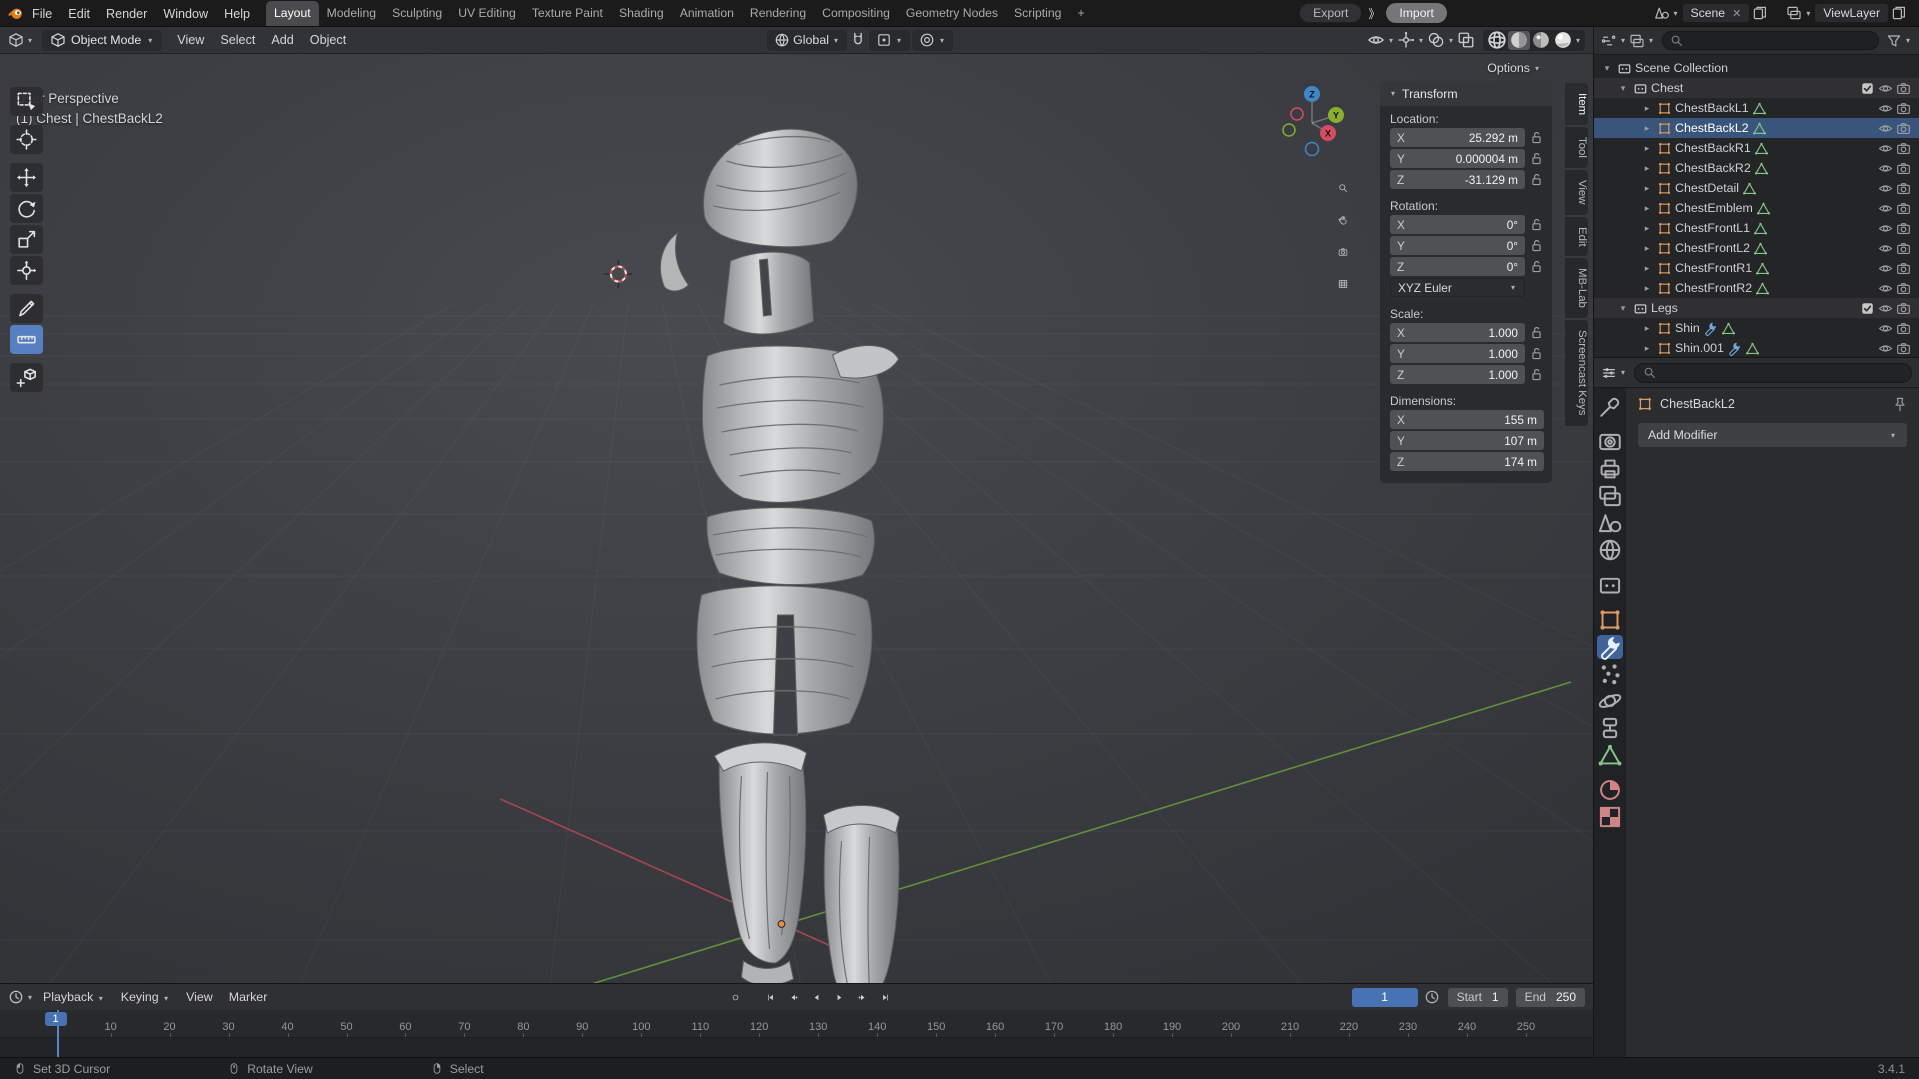 The height and width of the screenshot is (1079, 1919). What do you see at coordinates (42, 14) in the screenshot?
I see `menu-file: File` at bounding box center [42, 14].